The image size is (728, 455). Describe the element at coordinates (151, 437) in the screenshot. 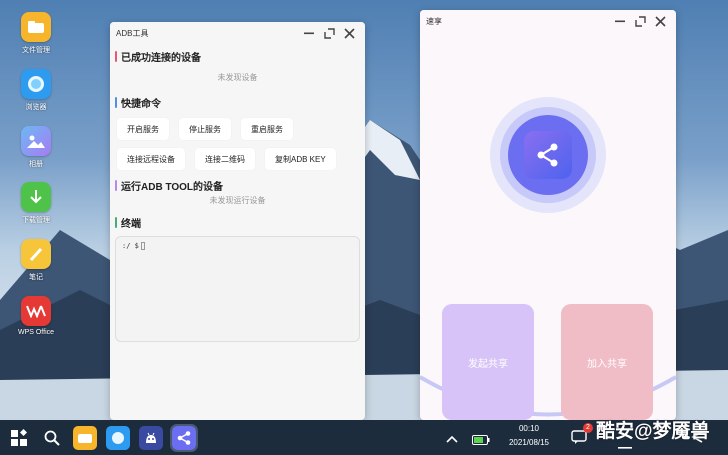

I see `taskbar-adb-icon` at that location.